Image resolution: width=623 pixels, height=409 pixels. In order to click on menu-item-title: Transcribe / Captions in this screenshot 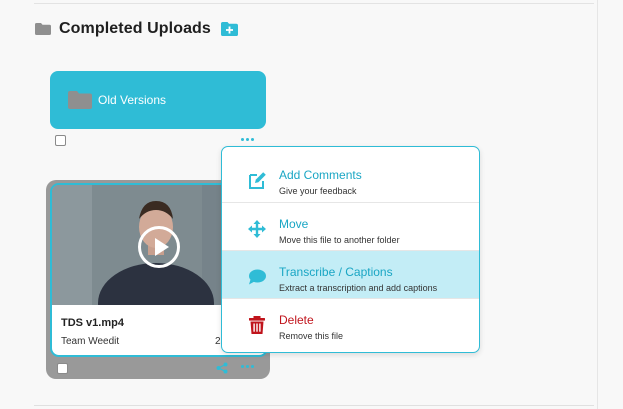, I will do `click(336, 272)`.